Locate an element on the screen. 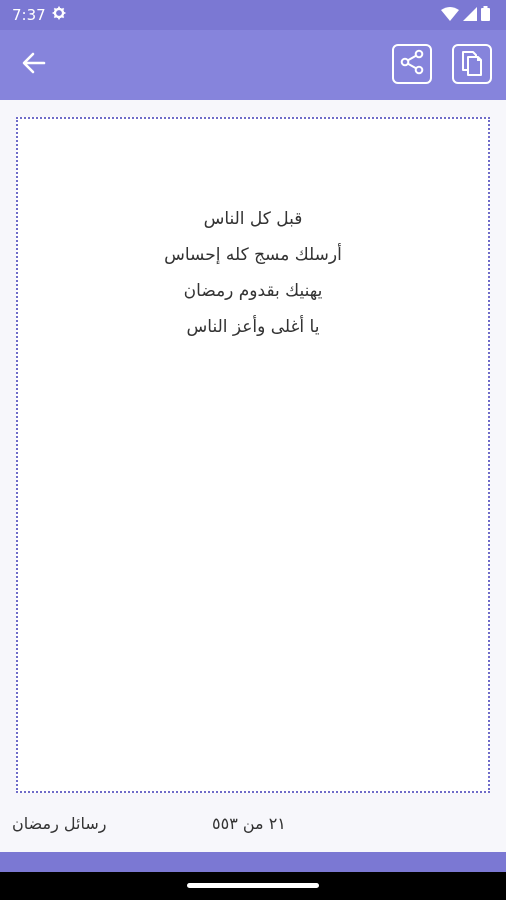 The width and height of the screenshot is (506, 900). copy-button is located at coordinates (472, 64).